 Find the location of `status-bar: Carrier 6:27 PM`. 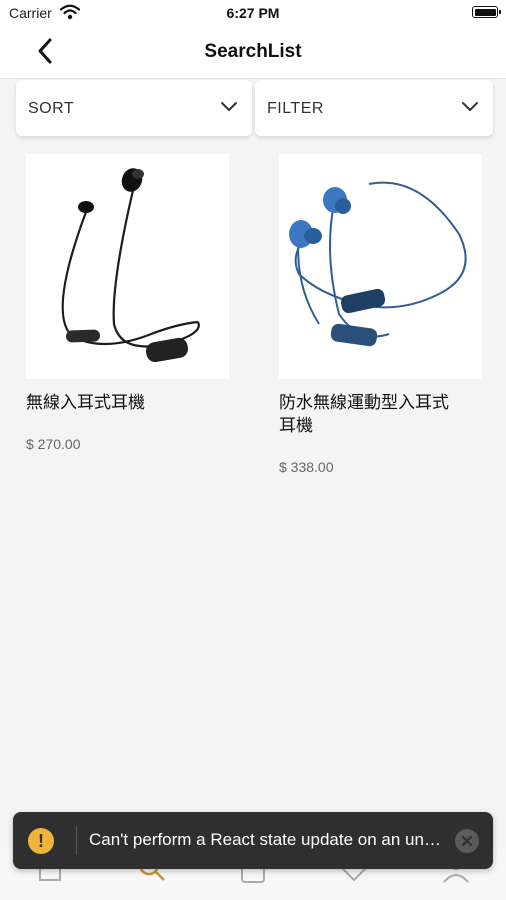

status-bar: Carrier 6:27 PM is located at coordinates (253, 13).